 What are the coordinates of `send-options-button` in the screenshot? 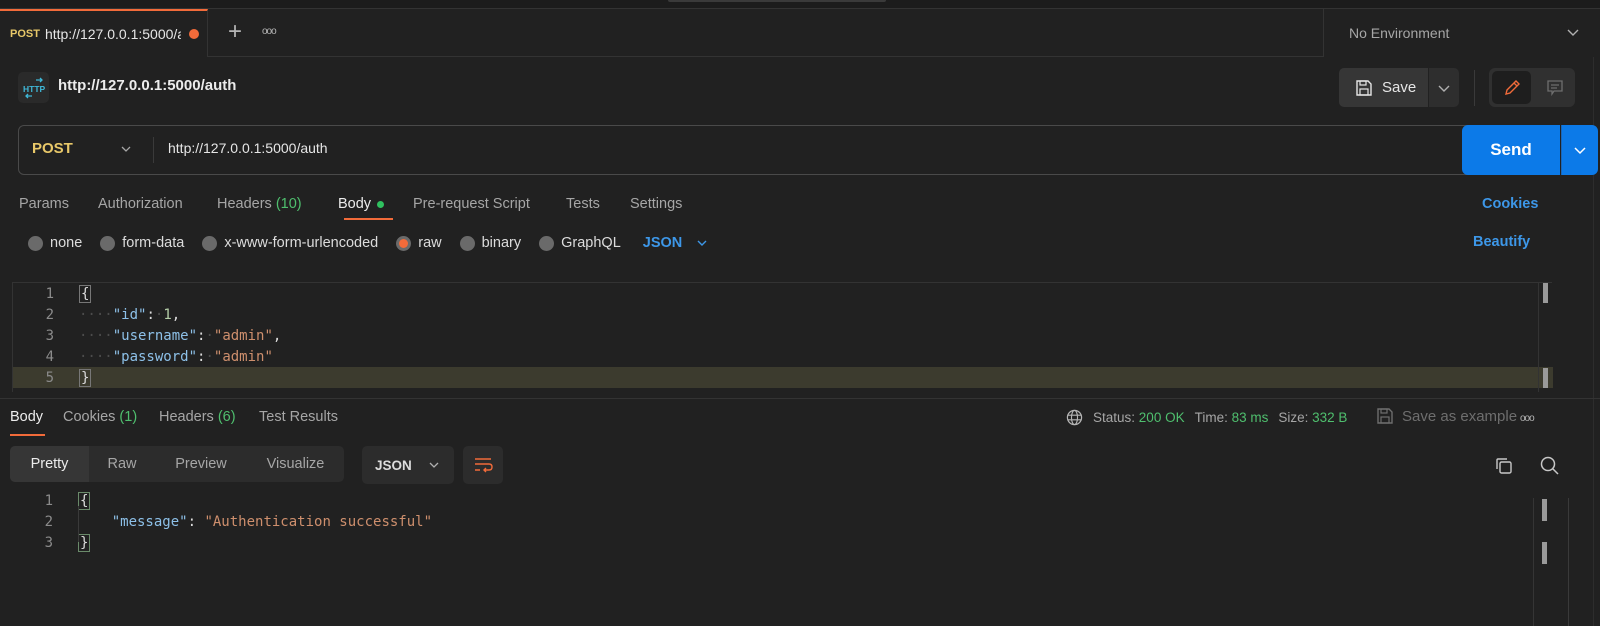 It's located at (1579, 150).